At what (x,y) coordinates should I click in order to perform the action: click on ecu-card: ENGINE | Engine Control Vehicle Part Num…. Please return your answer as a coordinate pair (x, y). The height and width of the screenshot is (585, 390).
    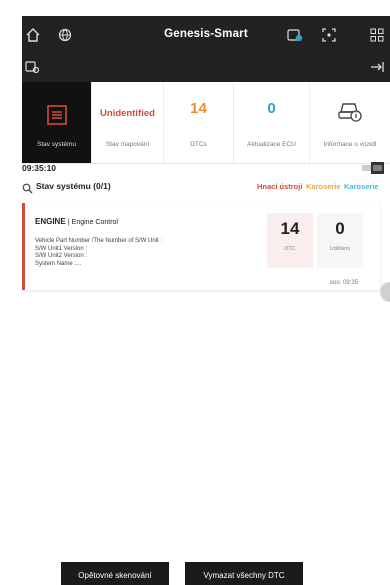
    Looking at the image, I should click on (201, 246).